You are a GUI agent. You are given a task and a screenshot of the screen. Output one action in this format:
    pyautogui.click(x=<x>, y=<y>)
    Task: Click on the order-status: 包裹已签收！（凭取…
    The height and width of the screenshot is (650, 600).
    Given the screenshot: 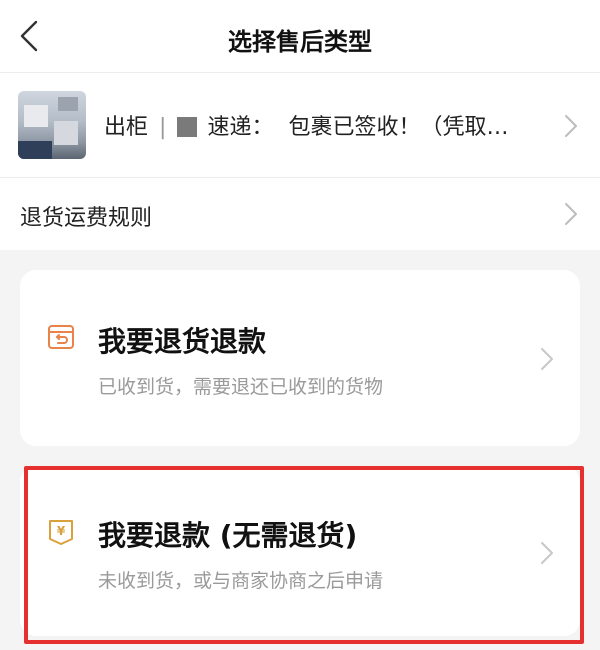 What is the action you would take?
    pyautogui.click(x=398, y=127)
    